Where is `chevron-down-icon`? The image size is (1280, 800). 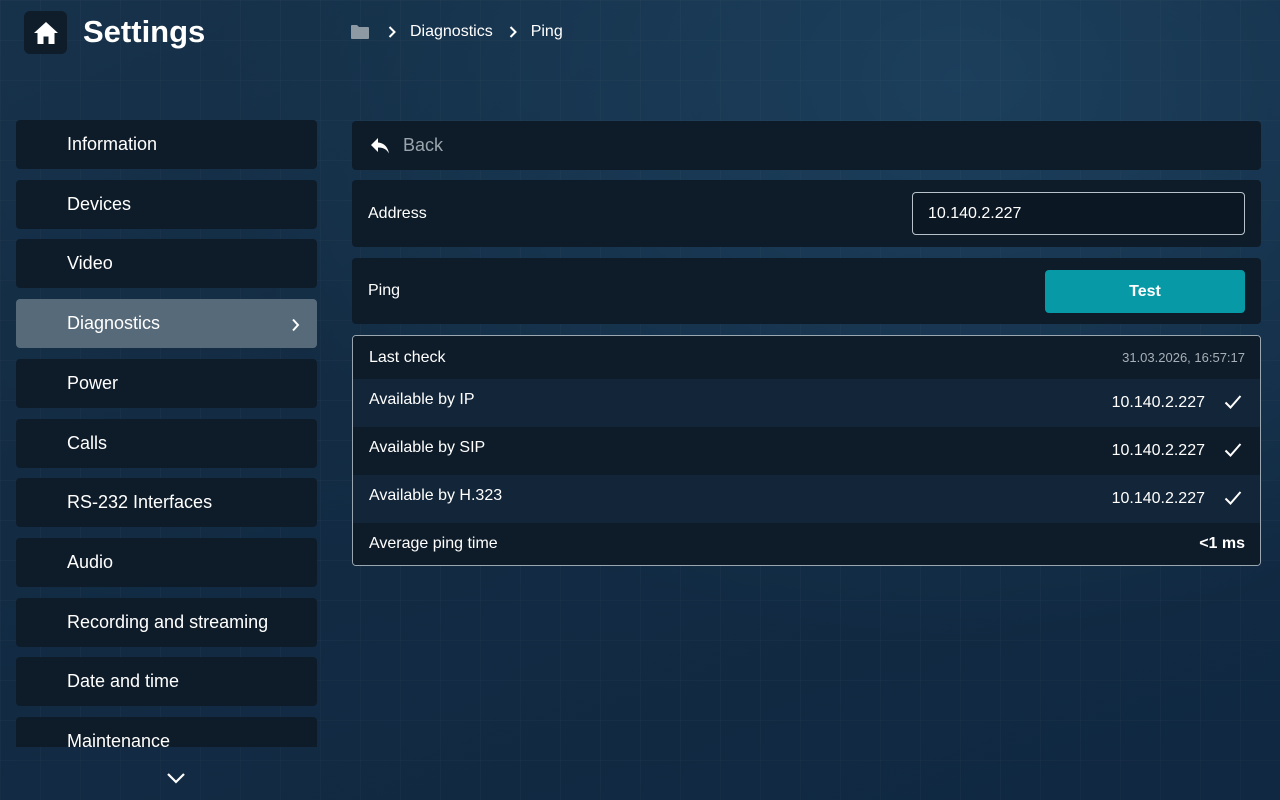
chevron-down-icon is located at coordinates (176, 778).